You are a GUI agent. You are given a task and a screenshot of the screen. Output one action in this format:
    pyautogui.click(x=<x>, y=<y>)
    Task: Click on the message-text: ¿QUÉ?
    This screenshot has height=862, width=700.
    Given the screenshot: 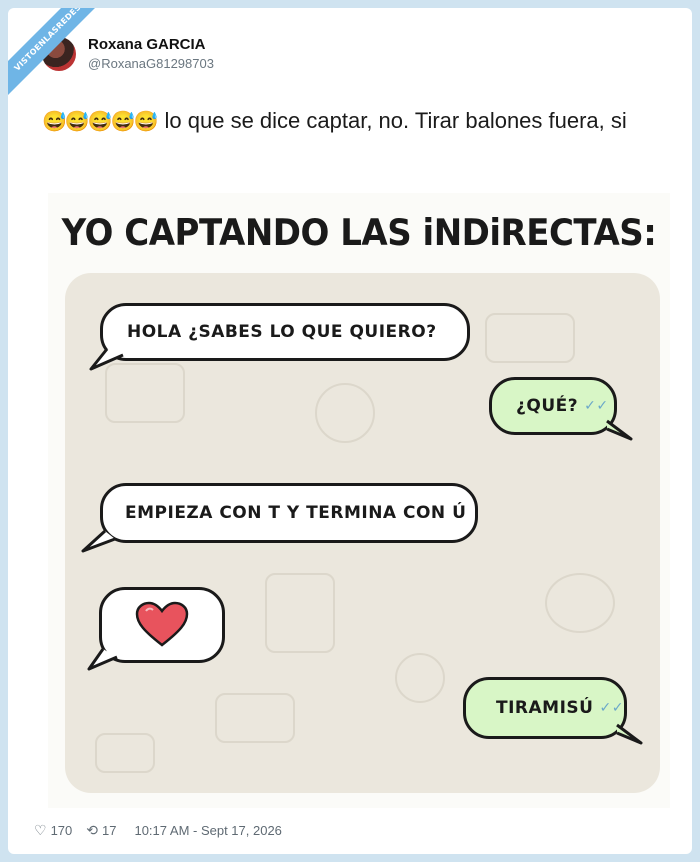 What is the action you would take?
    pyautogui.click(x=547, y=406)
    